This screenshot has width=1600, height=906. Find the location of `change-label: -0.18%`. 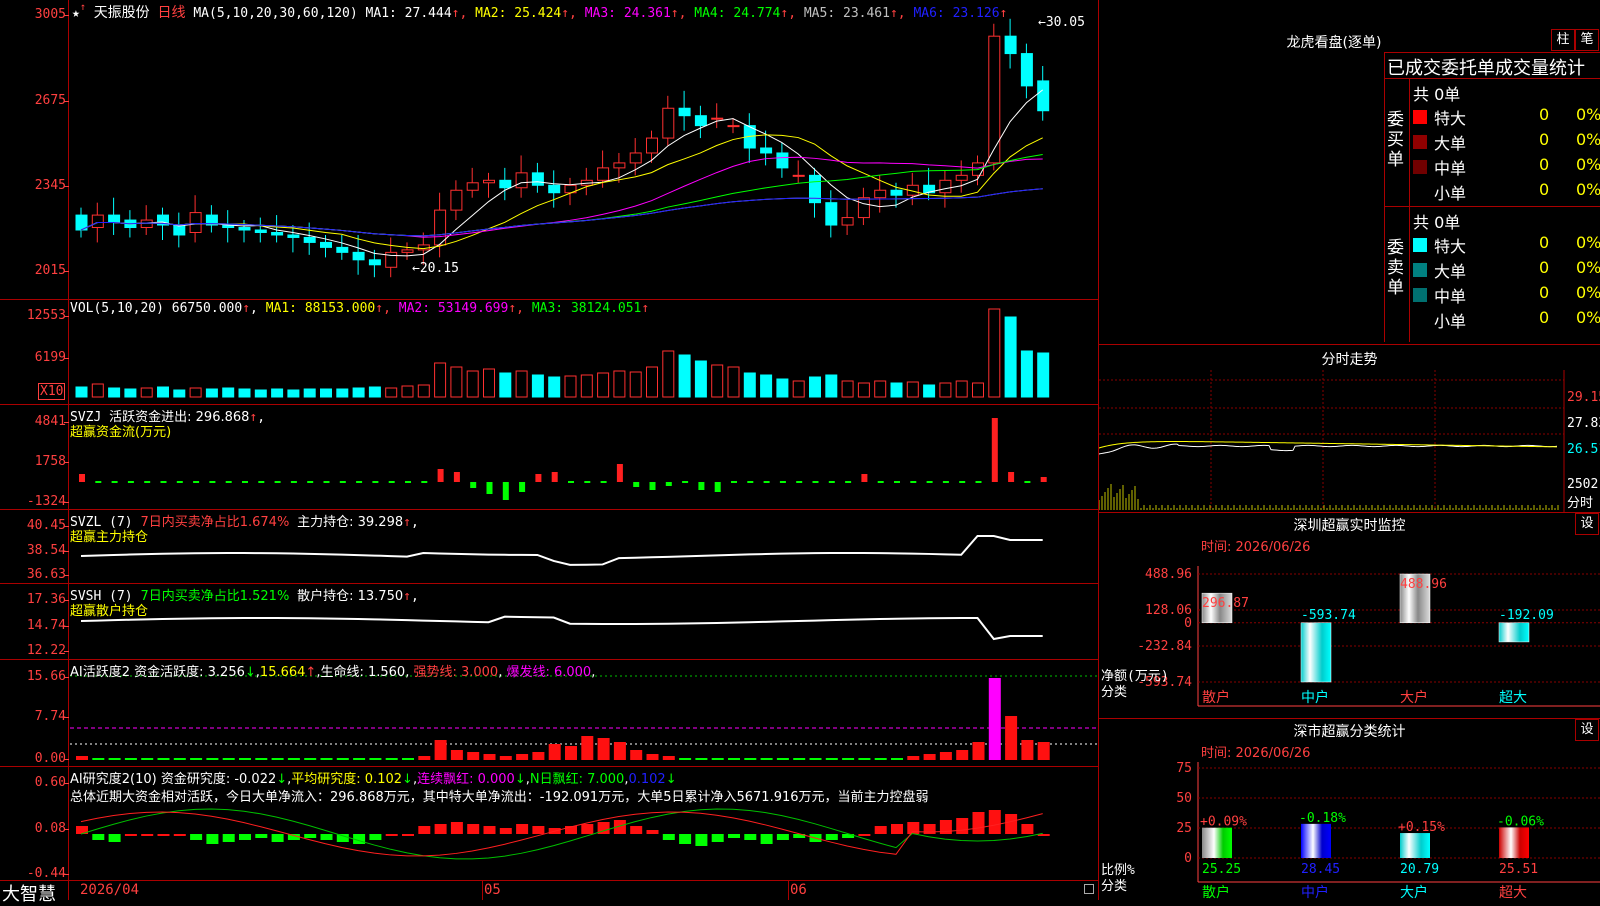

change-label: -0.18% is located at coordinates (1322, 818).